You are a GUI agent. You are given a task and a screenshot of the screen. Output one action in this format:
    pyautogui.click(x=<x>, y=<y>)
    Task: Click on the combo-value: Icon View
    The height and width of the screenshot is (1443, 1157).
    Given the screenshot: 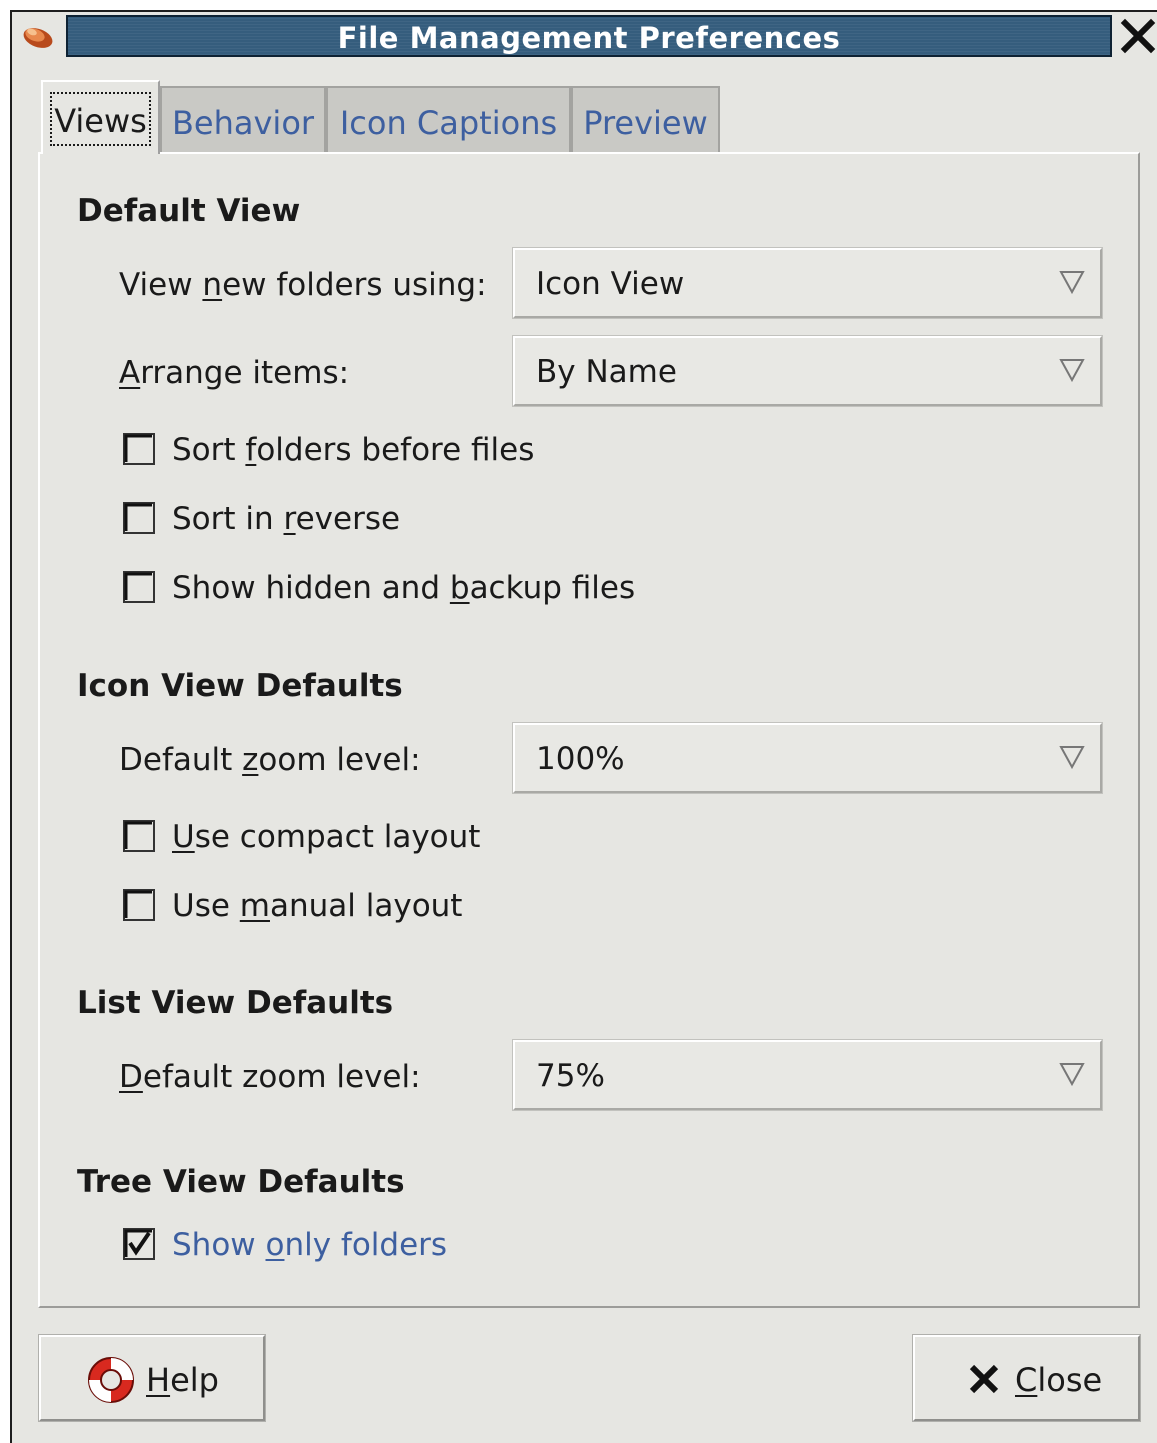 What is the action you would take?
    pyautogui.click(x=610, y=284)
    